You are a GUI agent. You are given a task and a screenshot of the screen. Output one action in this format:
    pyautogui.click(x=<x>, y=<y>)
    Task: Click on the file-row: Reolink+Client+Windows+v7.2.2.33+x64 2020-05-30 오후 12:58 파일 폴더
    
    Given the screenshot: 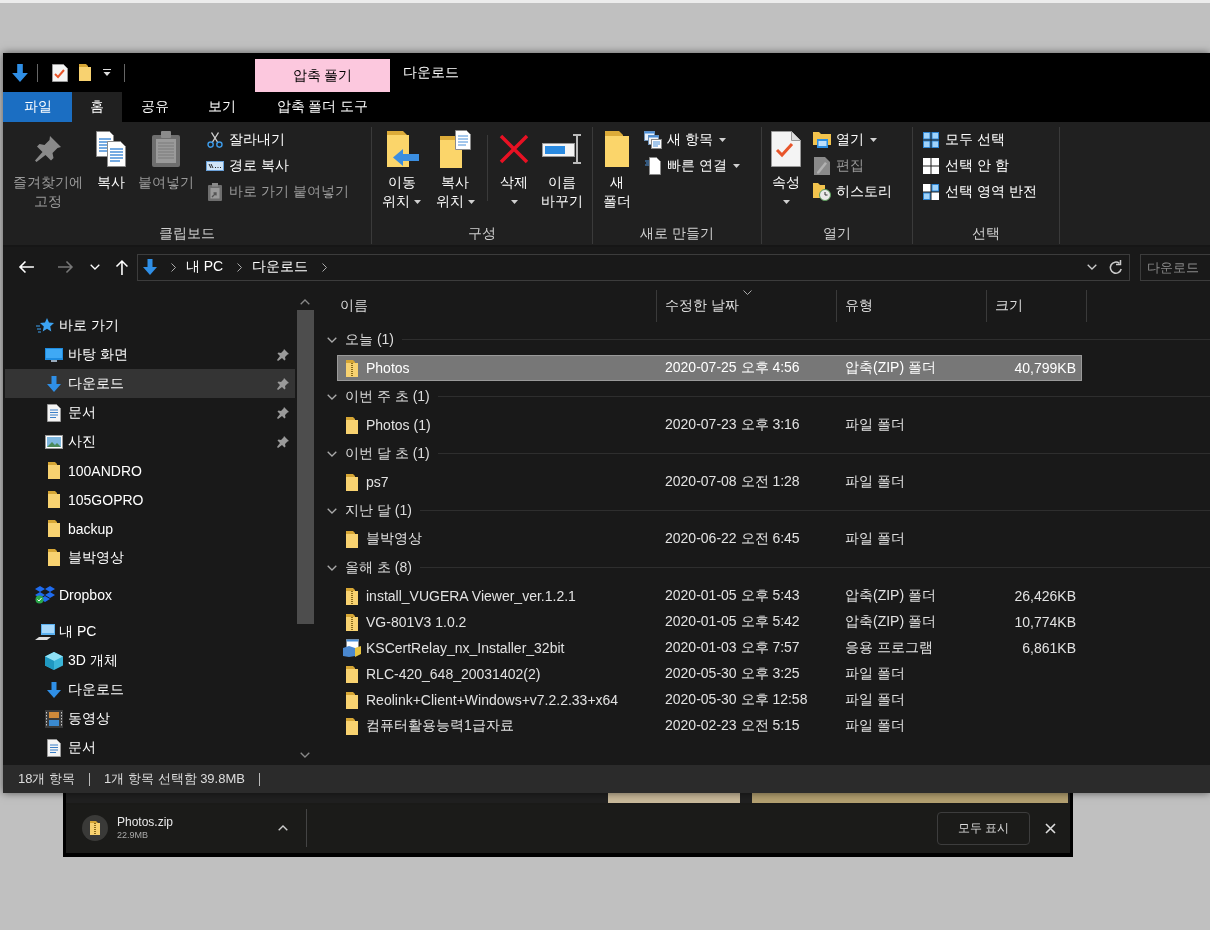 What is the action you would take?
    pyautogui.click(x=709, y=700)
    